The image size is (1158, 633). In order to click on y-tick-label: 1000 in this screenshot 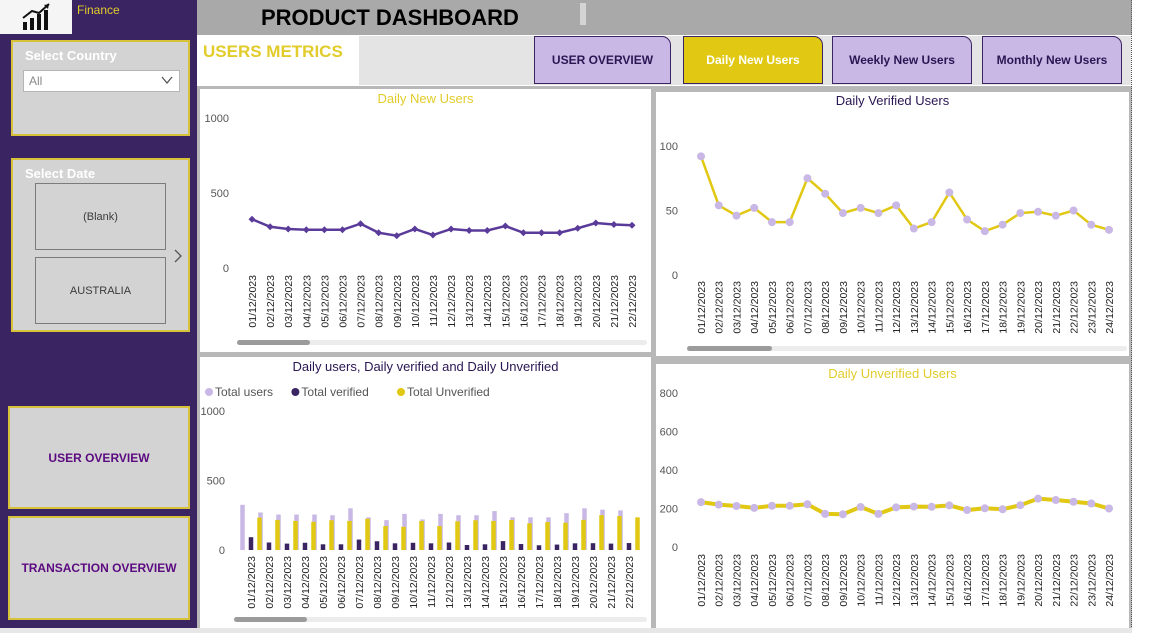, I will do `click(213, 412)`.